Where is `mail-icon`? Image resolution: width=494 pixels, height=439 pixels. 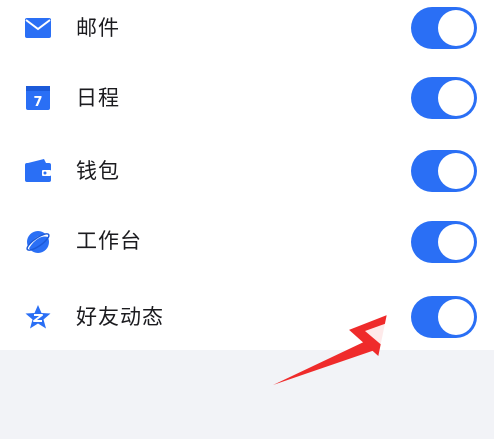
mail-icon is located at coordinates (38, 28).